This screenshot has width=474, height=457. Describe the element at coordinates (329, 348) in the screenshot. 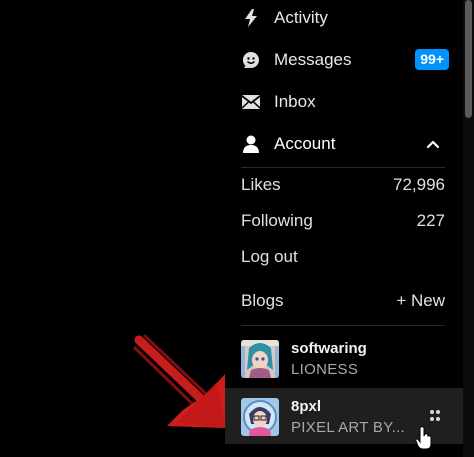

I see `blog-name: softwaring` at that location.